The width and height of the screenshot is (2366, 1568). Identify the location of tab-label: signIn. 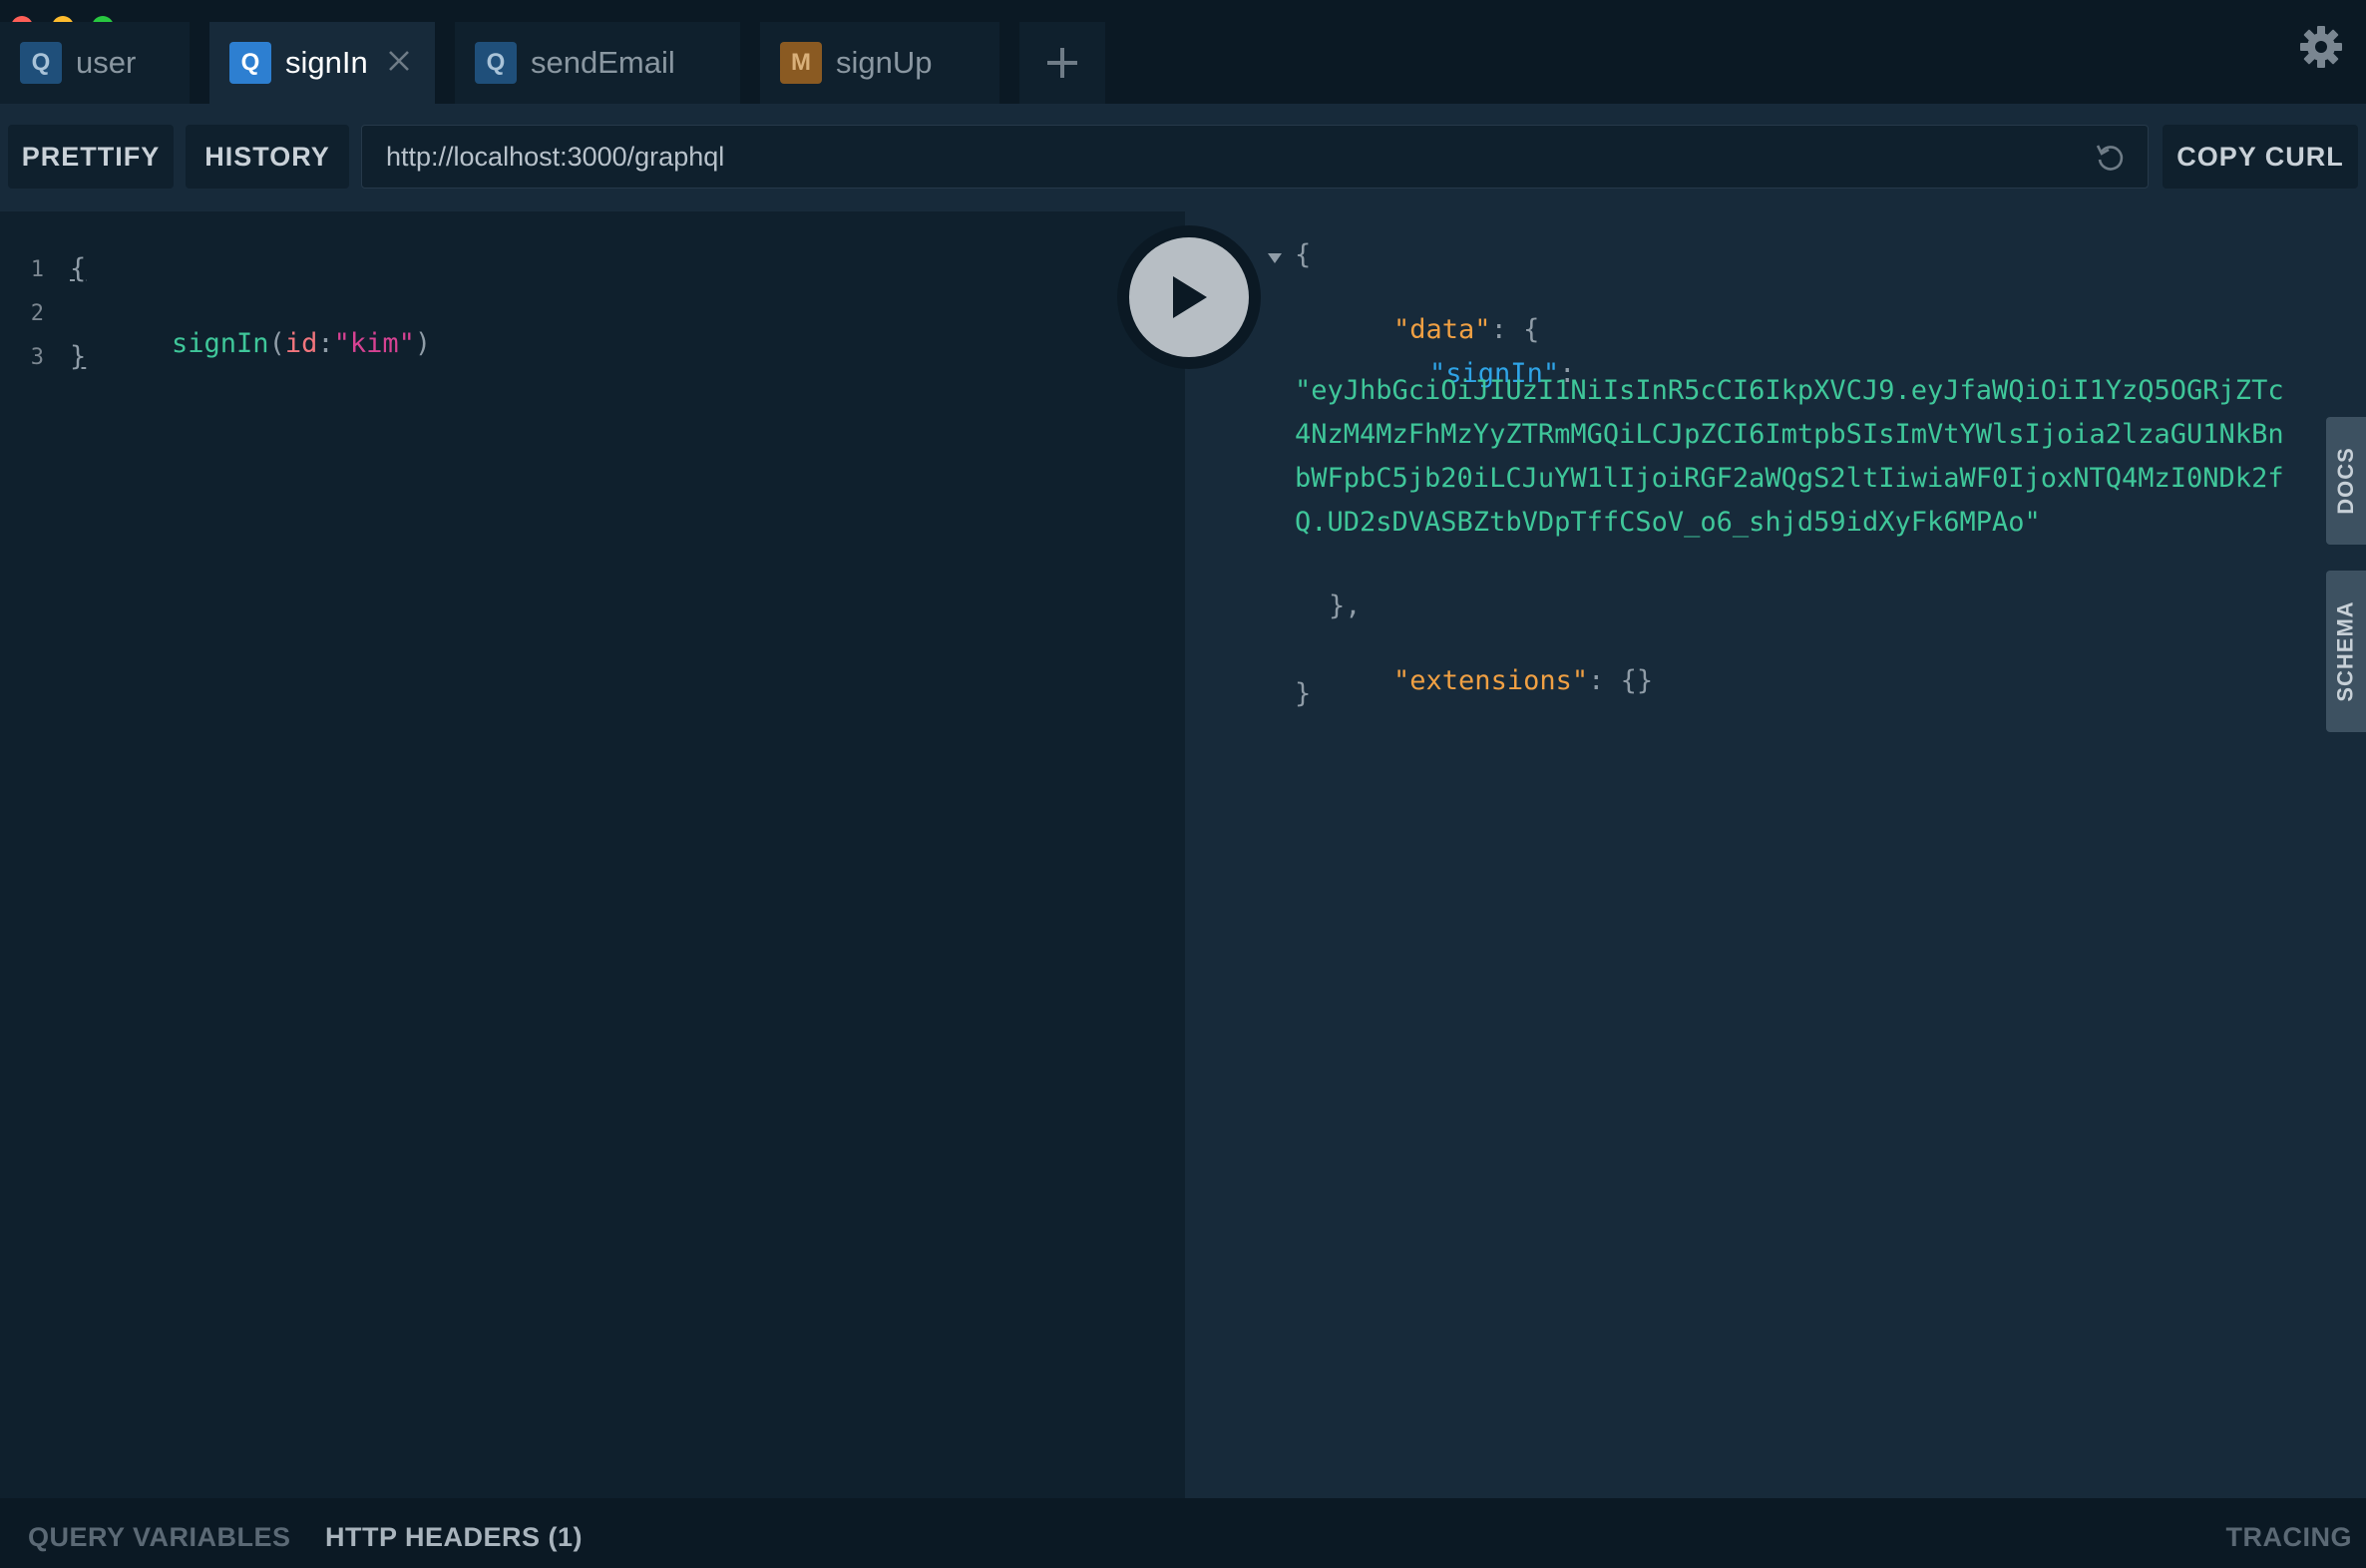
(326, 63).